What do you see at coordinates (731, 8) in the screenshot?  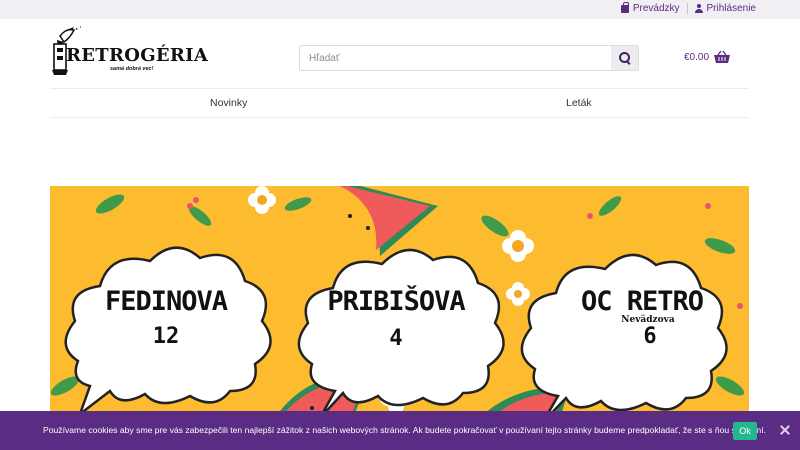 I see `login-link-label: Prihlásenie` at bounding box center [731, 8].